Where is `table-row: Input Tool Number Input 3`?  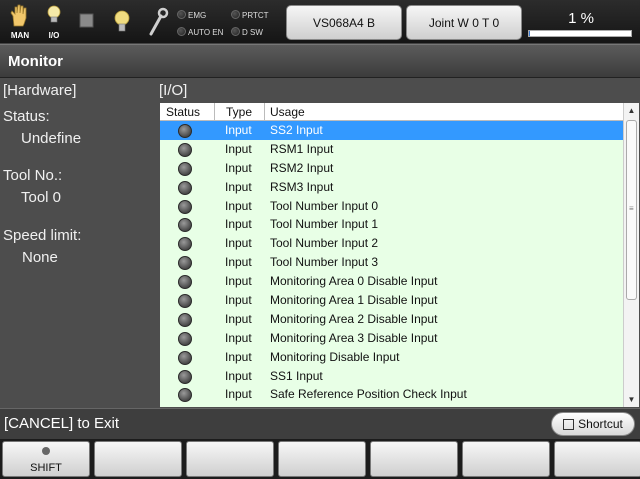
table-row: Input Tool Number Input 3 is located at coordinates (391, 262).